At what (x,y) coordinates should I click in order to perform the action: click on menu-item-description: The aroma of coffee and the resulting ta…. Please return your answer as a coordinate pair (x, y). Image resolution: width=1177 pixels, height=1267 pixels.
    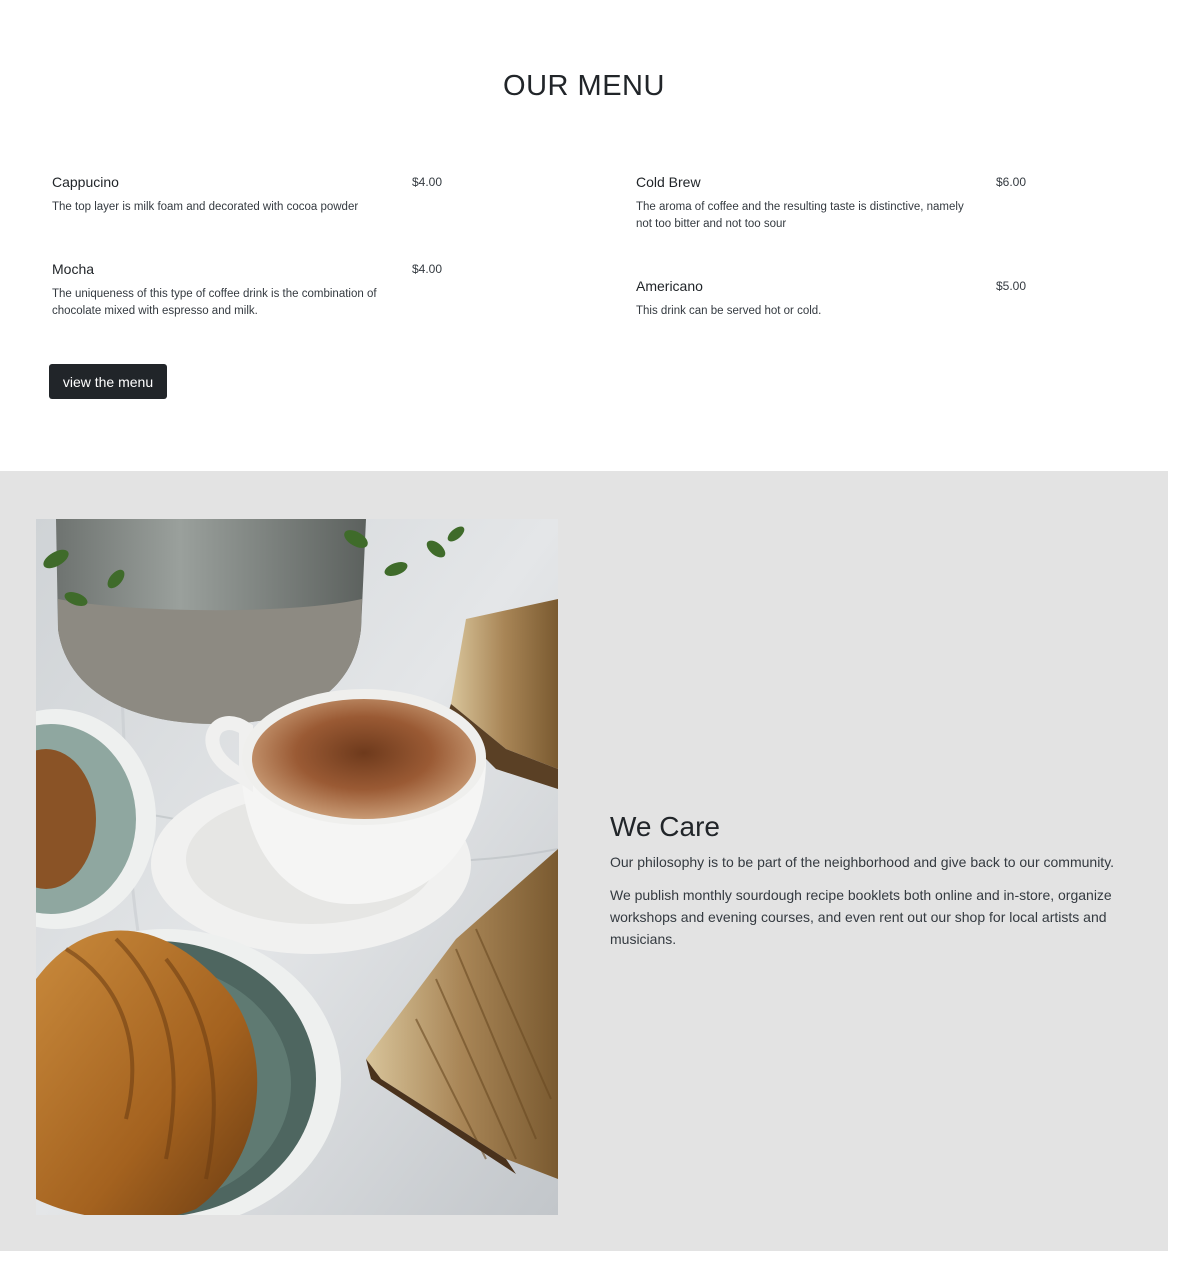
    Looking at the image, I should click on (800, 215).